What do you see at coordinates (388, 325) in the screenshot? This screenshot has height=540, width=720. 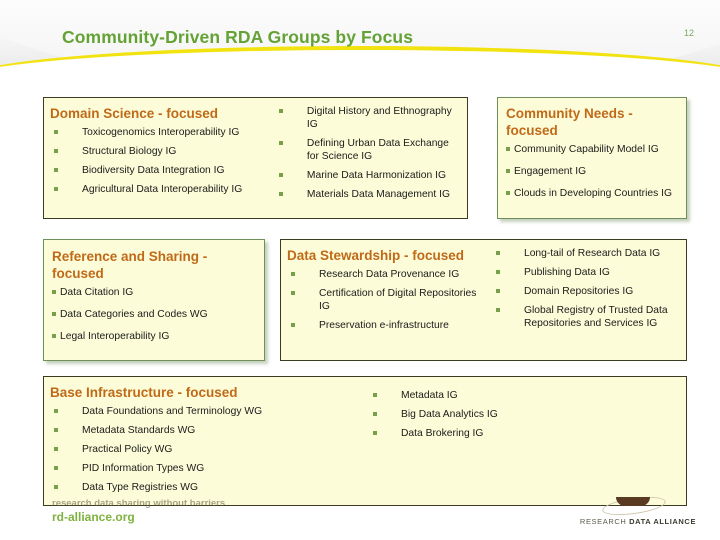 I see `list-item: Preservation e-infrastructure` at bounding box center [388, 325].